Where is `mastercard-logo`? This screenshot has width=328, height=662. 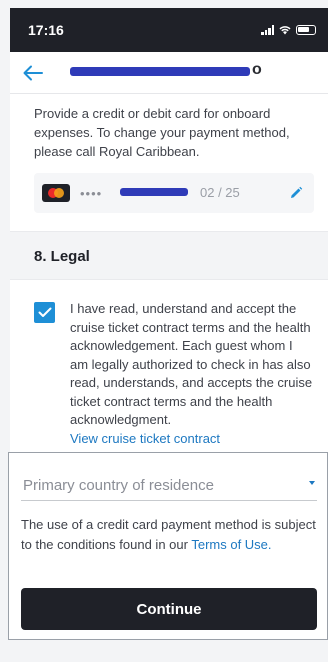 mastercard-logo is located at coordinates (56, 193).